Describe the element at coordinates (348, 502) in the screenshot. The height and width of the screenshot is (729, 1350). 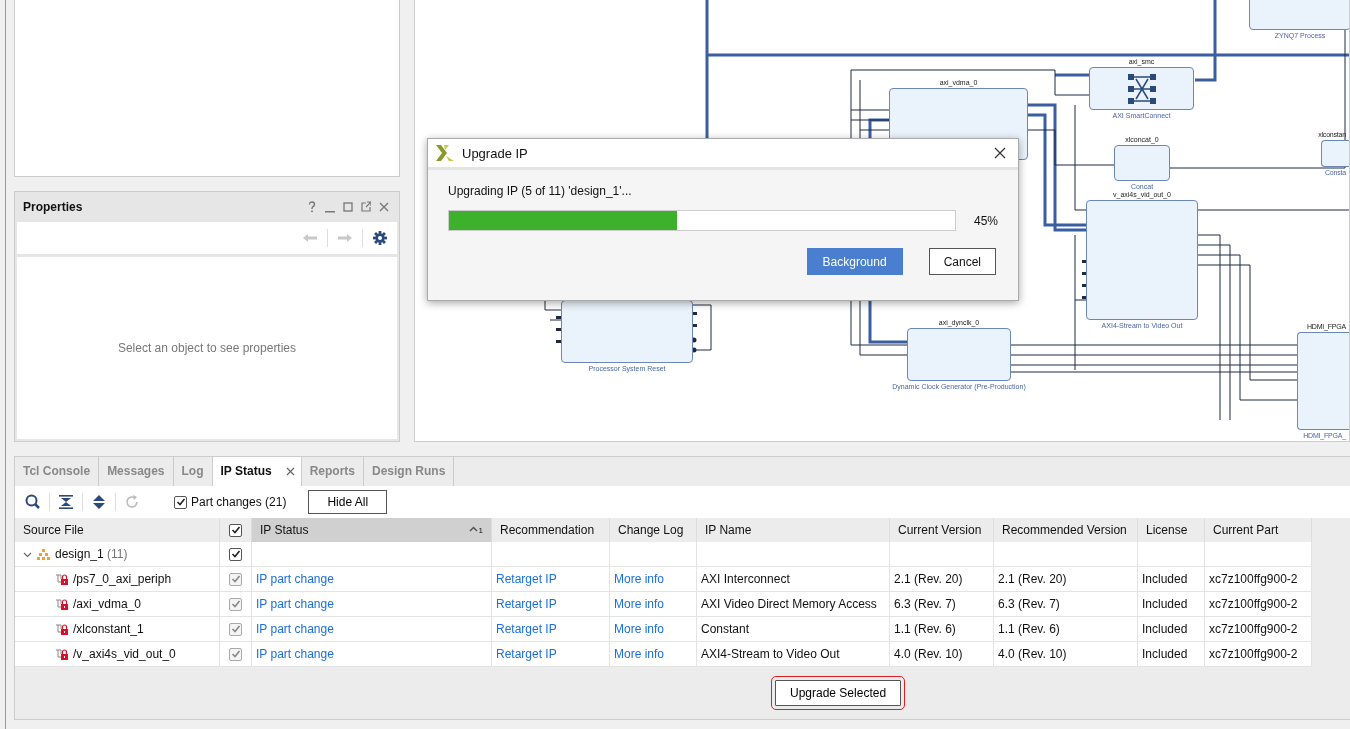
I see `hide-all-button: Hide All` at that location.